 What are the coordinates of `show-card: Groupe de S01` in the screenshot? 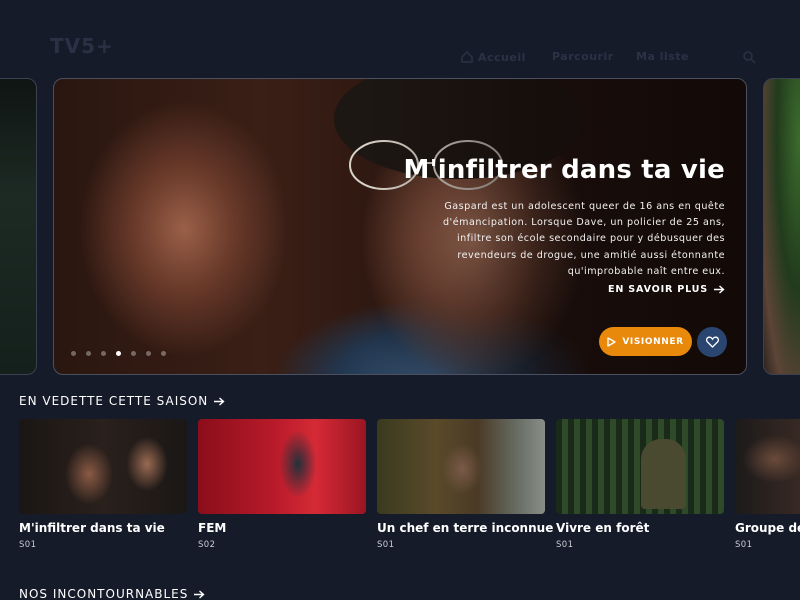 It's located at (767, 484).